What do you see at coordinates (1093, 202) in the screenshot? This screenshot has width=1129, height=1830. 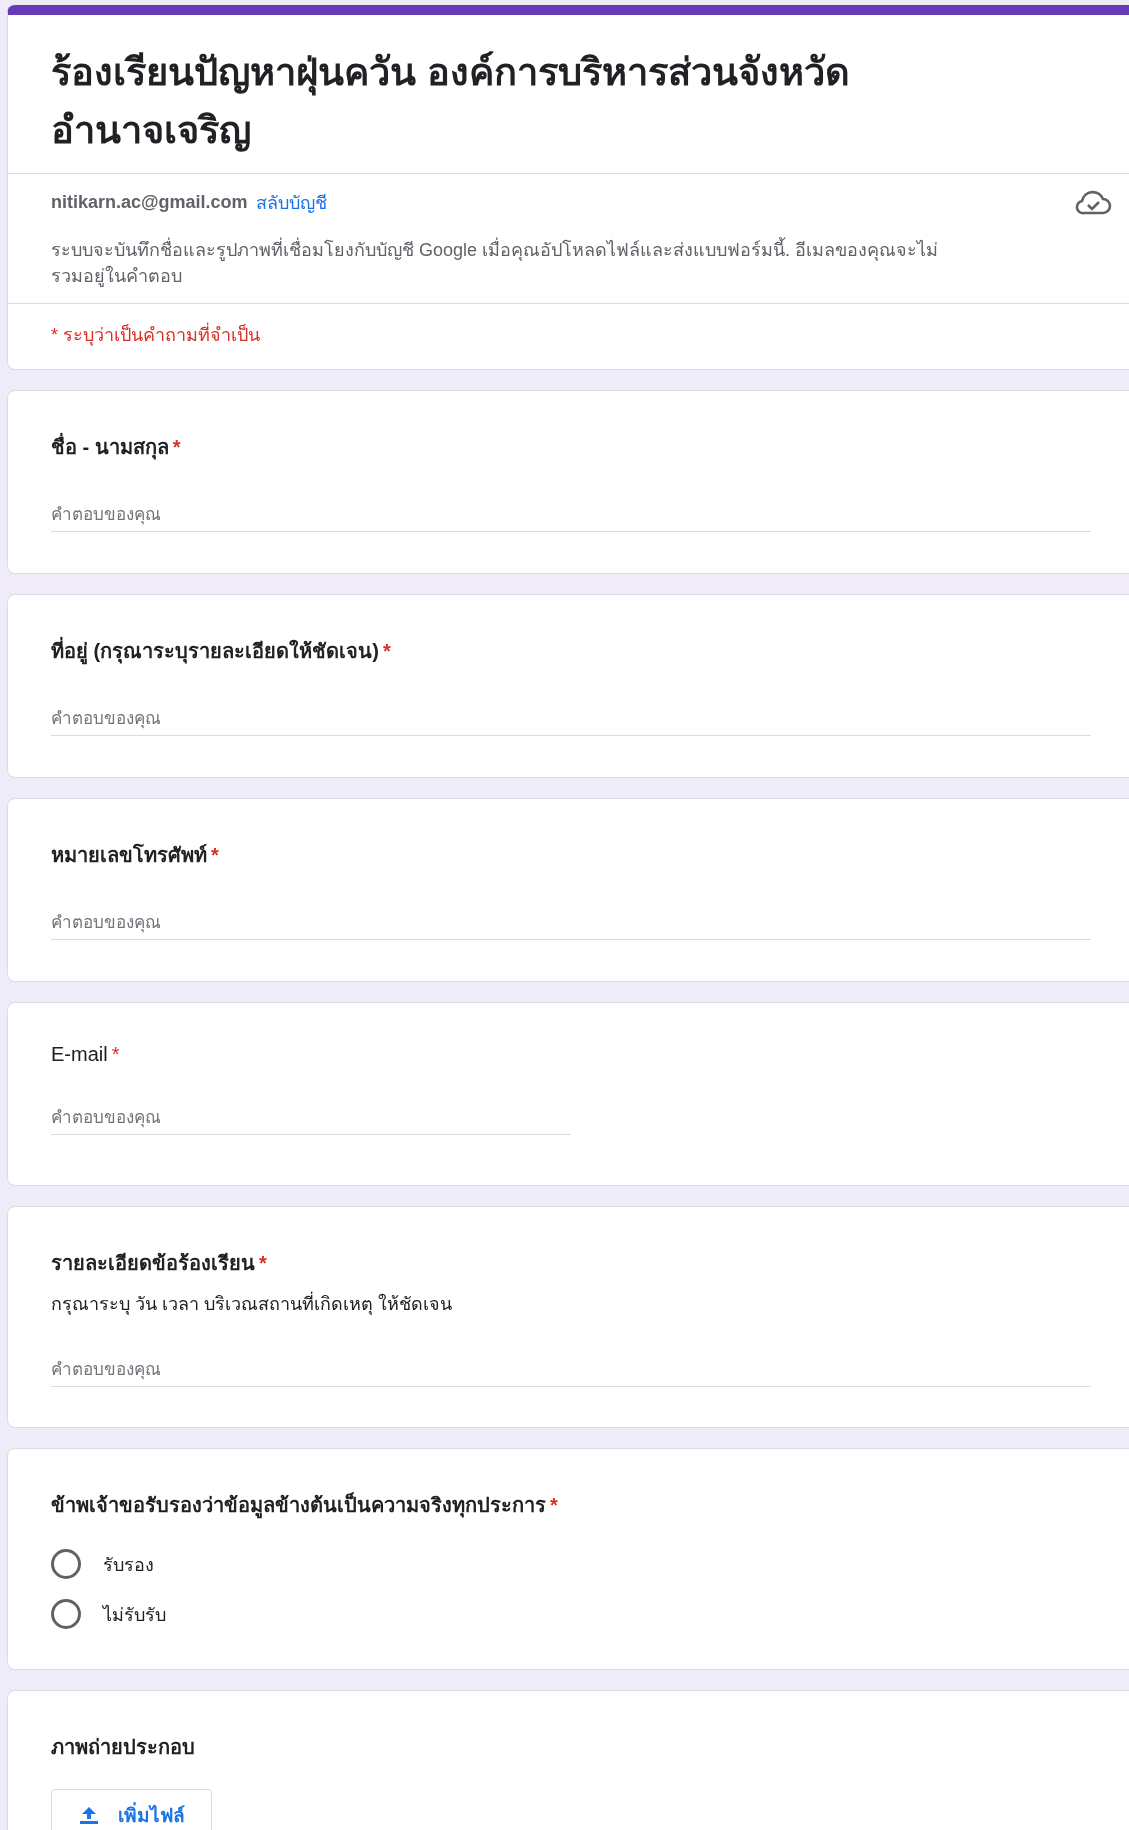 I see `cloud-check-icon` at bounding box center [1093, 202].